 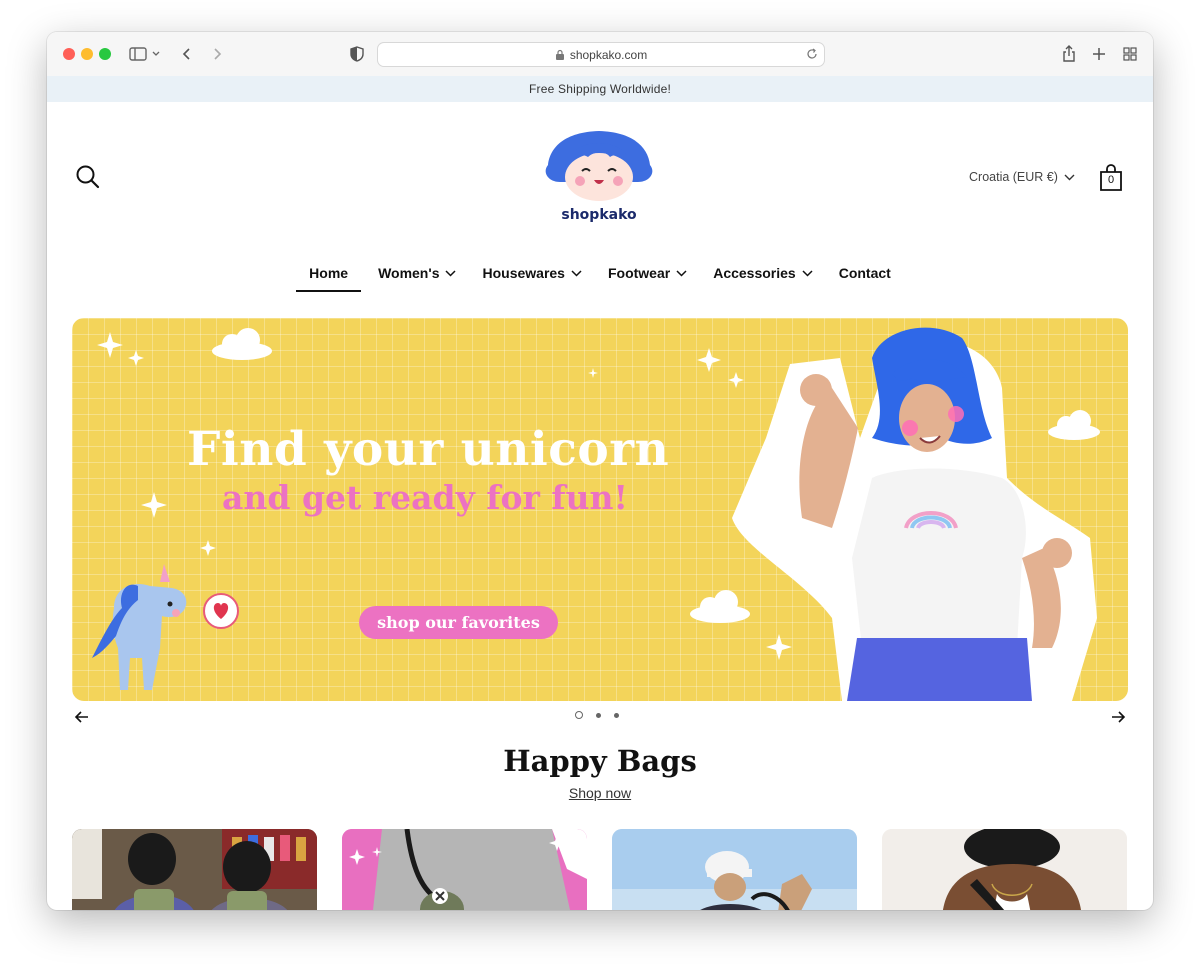 What do you see at coordinates (754, 273) in the screenshot?
I see `nav-label: Accessories` at bounding box center [754, 273].